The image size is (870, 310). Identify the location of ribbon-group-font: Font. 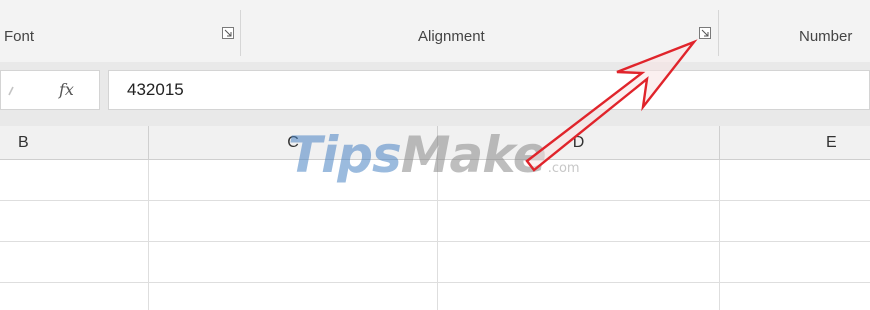
(120, 34).